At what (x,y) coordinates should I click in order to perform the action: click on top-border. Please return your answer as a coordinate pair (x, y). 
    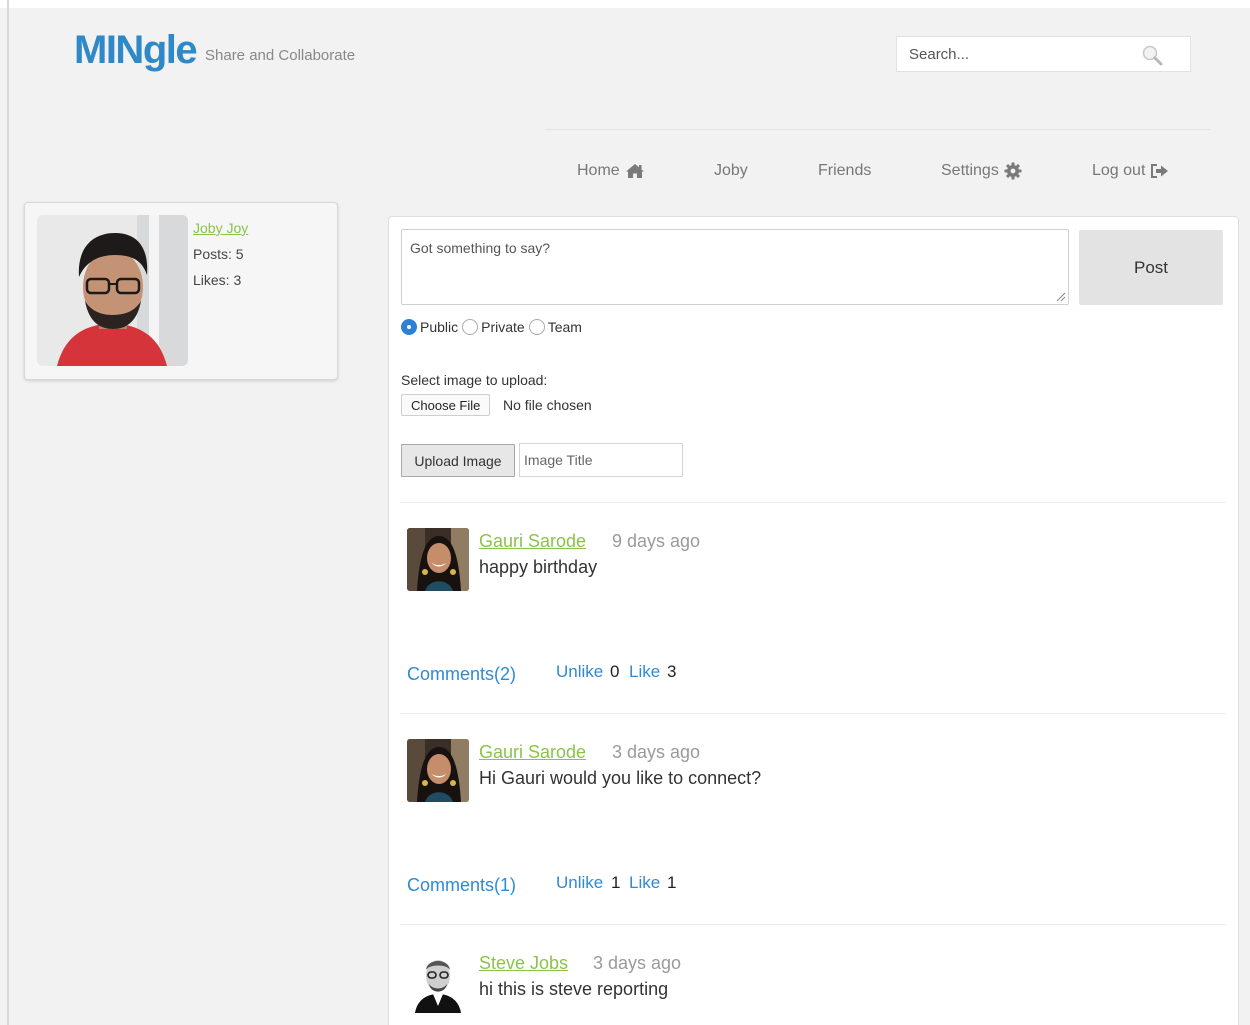
    Looking at the image, I should click on (625, 4).